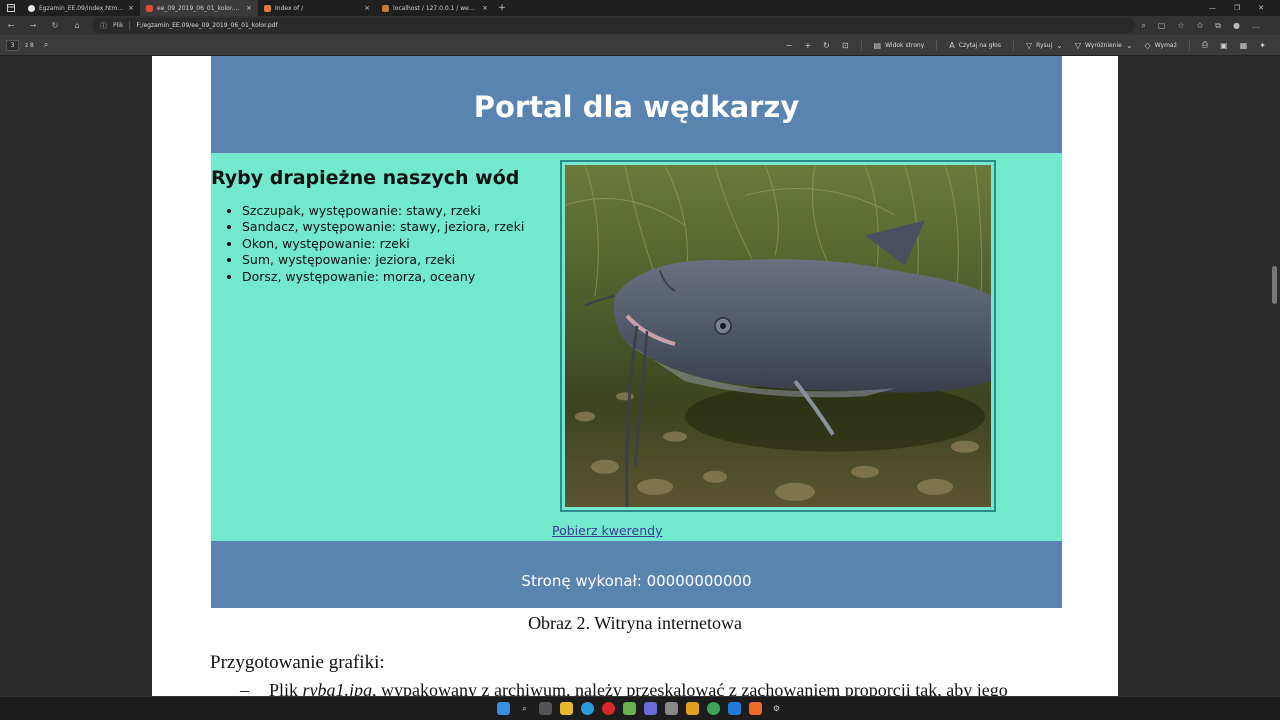 This screenshot has width=1280, height=720. I want to click on list-item: Szczupak, występowanie: stawy, rzeki, so click(396, 211).